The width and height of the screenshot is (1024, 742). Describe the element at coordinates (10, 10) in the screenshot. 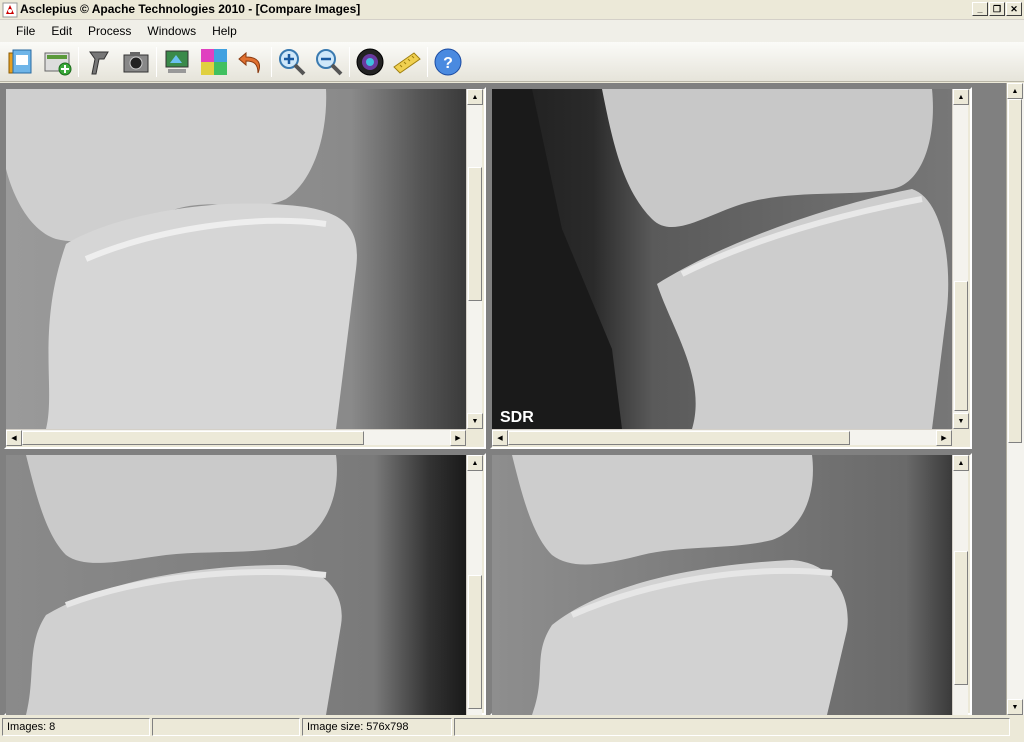

I see `app-logo-icon` at that location.